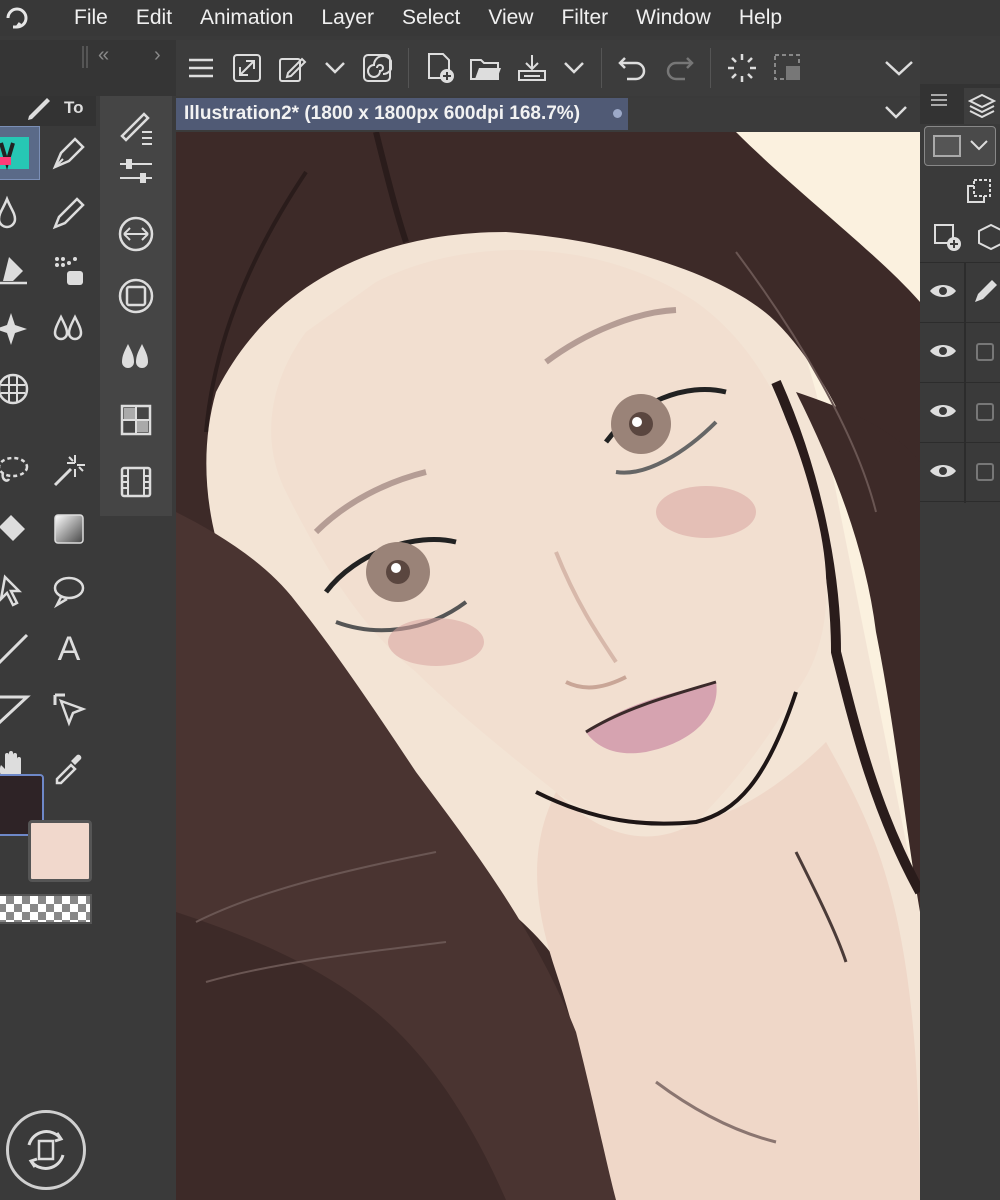  Describe the element at coordinates (960, 104) in the screenshot. I see `layer-panel-header` at that location.